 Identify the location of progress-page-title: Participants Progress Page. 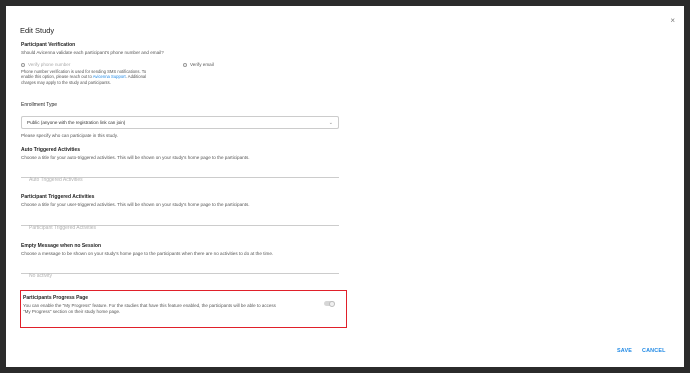
(56, 298).